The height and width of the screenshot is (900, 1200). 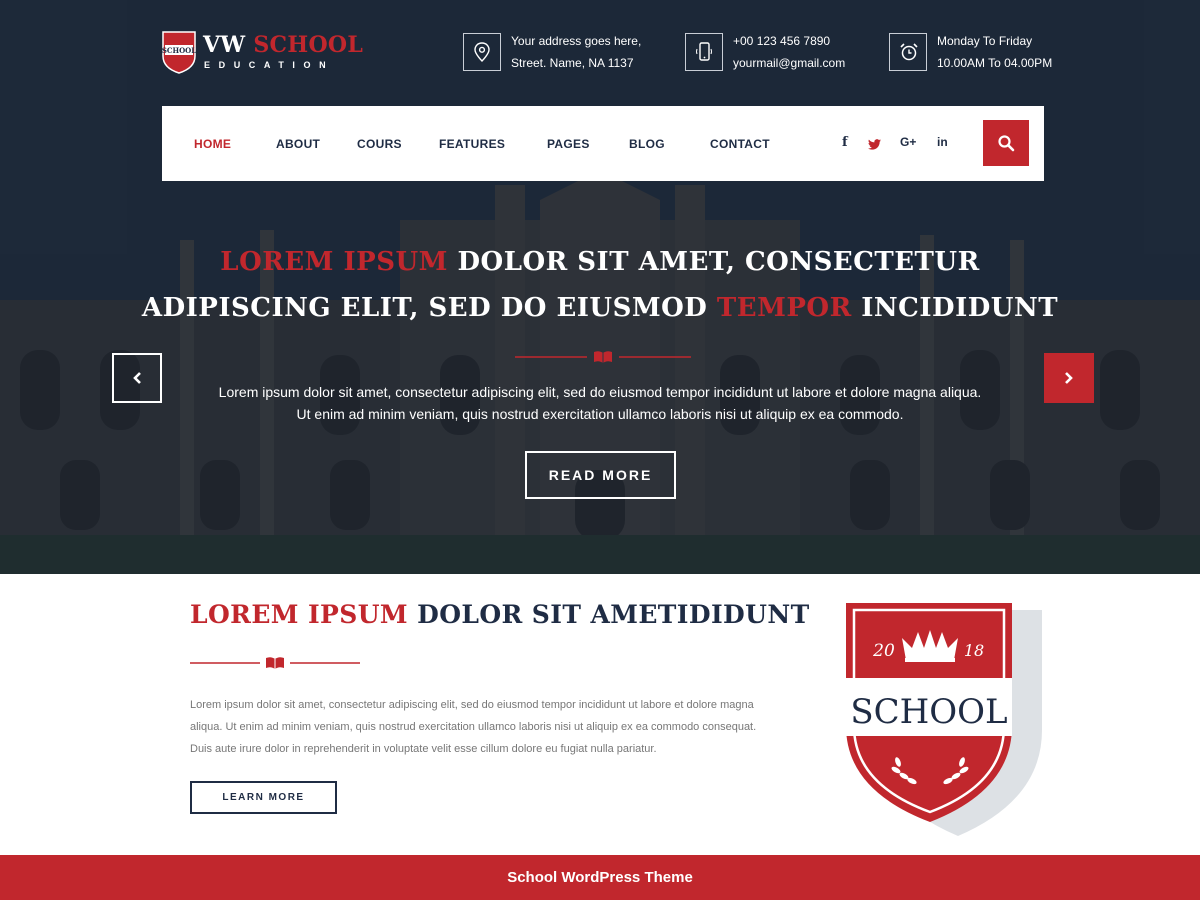 What do you see at coordinates (263, 797) in the screenshot?
I see `learn-more-button: LEARN MORE` at bounding box center [263, 797].